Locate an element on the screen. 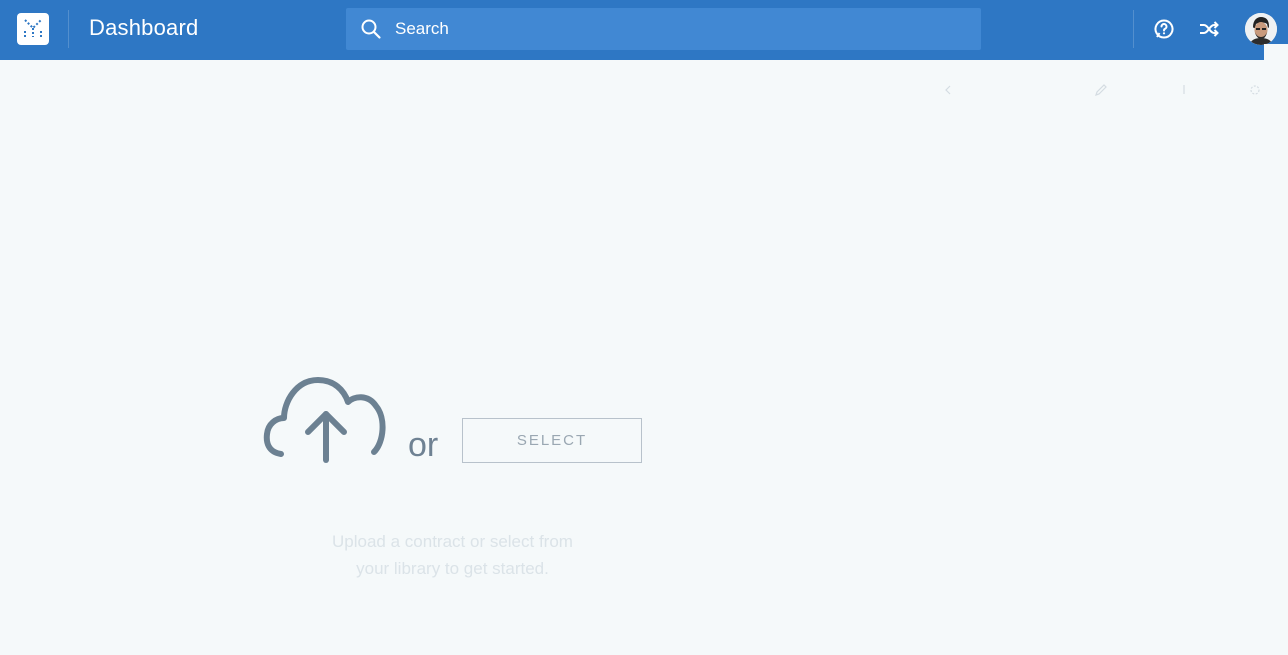 The width and height of the screenshot is (1288, 655). search-input is located at coordinates (675, 29).